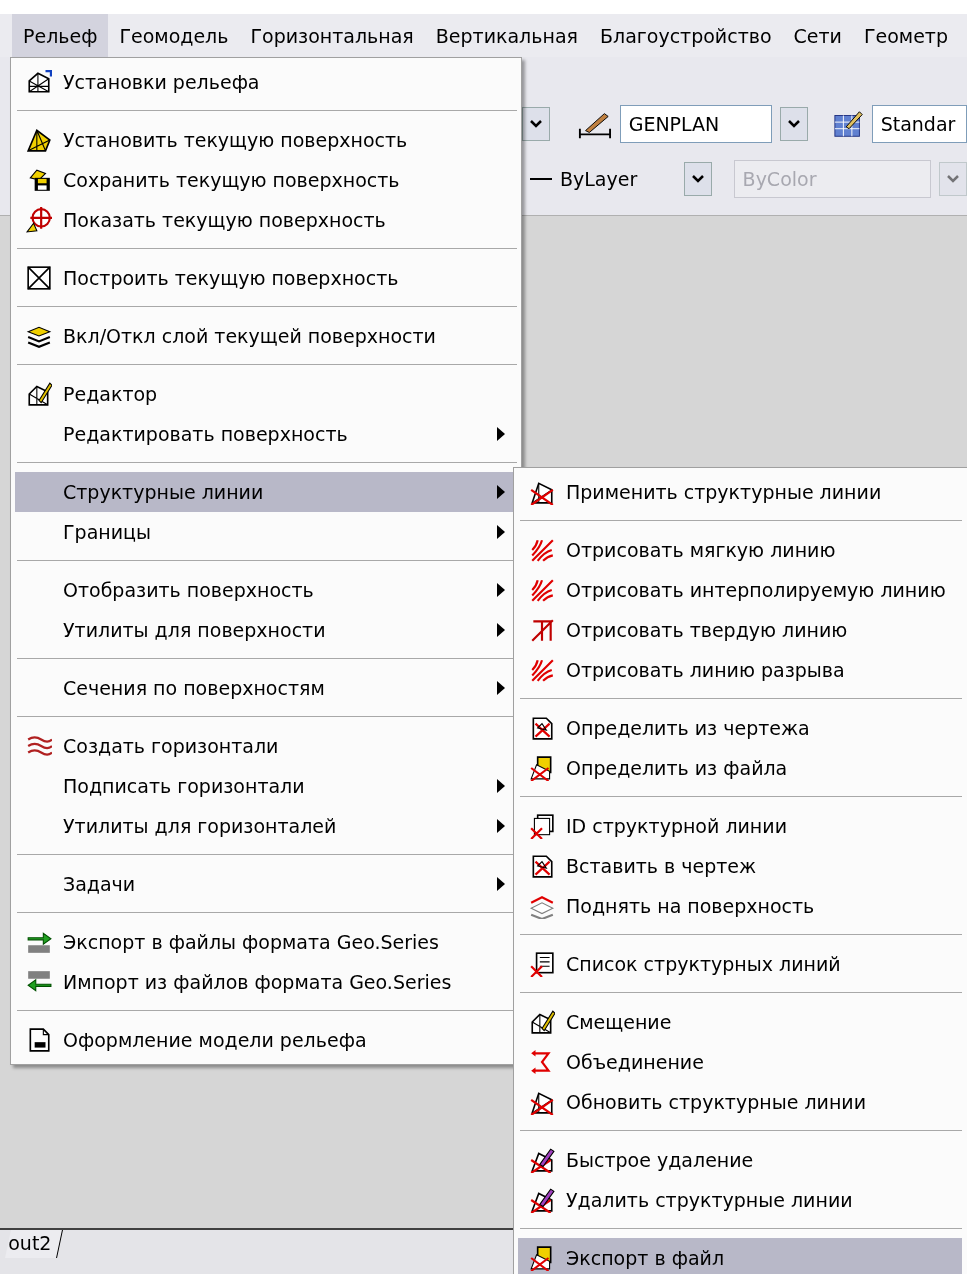 This screenshot has height=1274, width=967. What do you see at coordinates (542, 906) in the screenshot?
I see `layers-icon` at bounding box center [542, 906].